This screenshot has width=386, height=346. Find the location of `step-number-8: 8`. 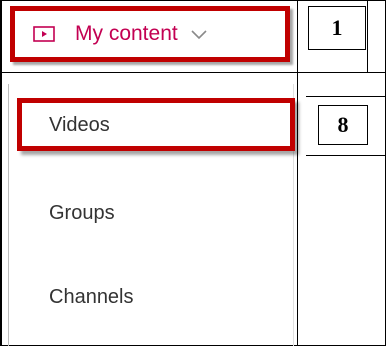

step-number-8: 8 is located at coordinates (343, 125).